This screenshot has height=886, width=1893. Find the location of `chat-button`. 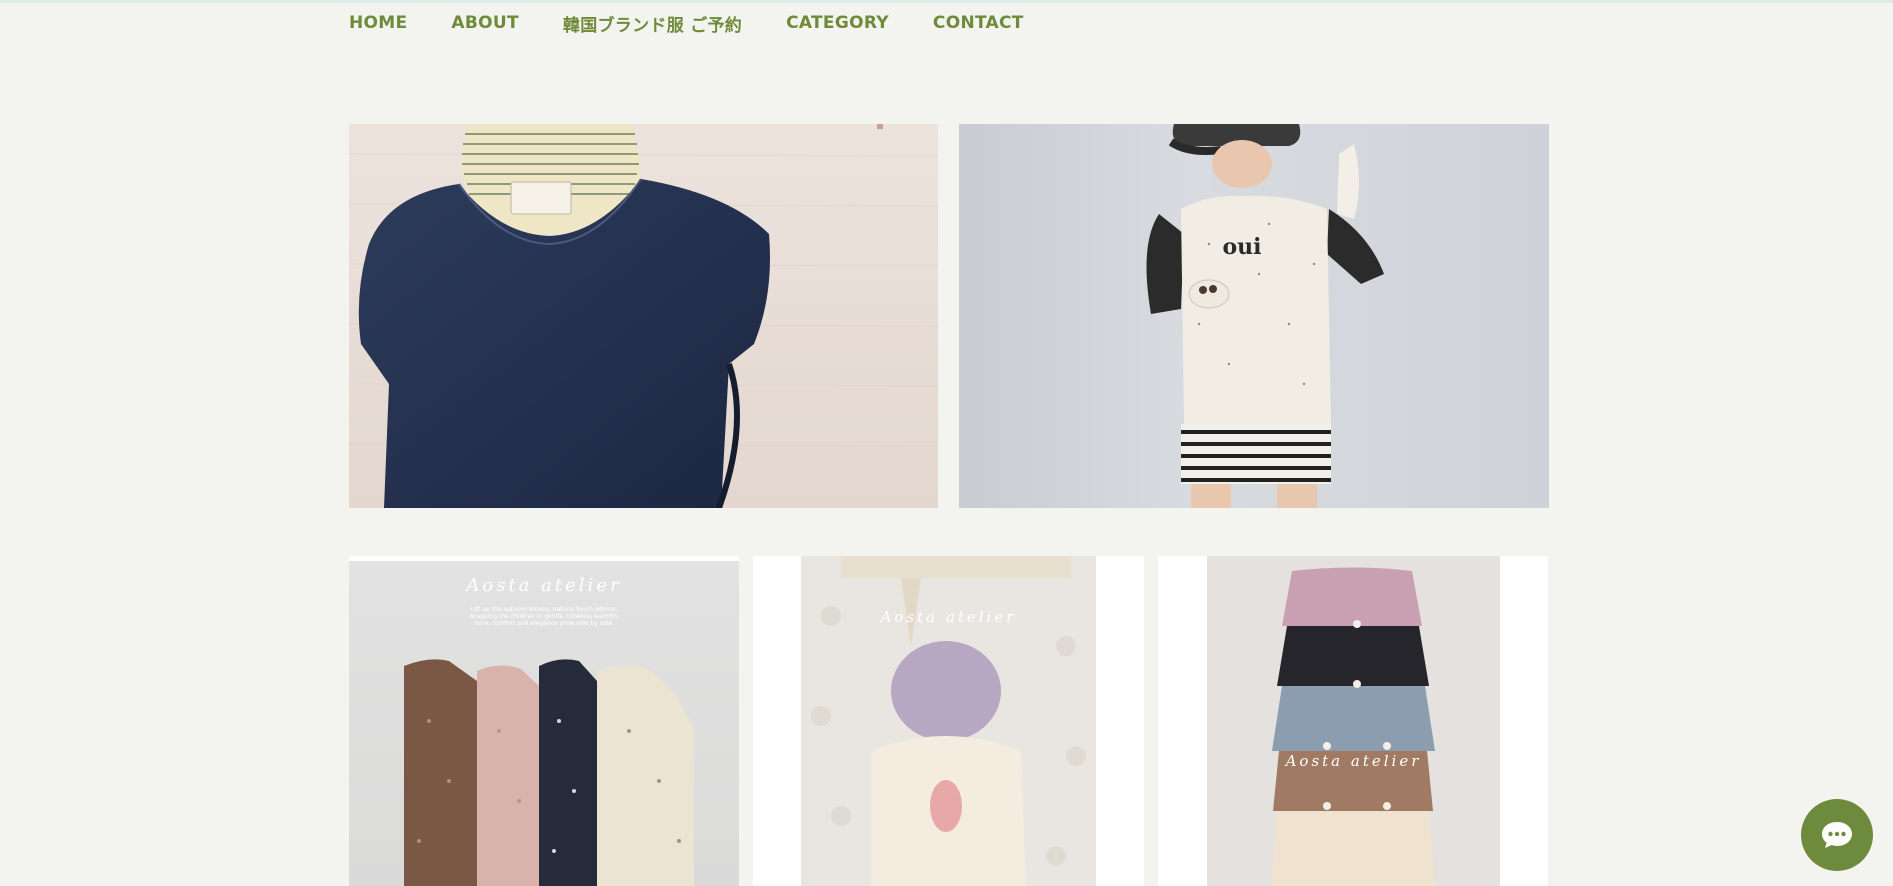

chat-button is located at coordinates (1837, 835).